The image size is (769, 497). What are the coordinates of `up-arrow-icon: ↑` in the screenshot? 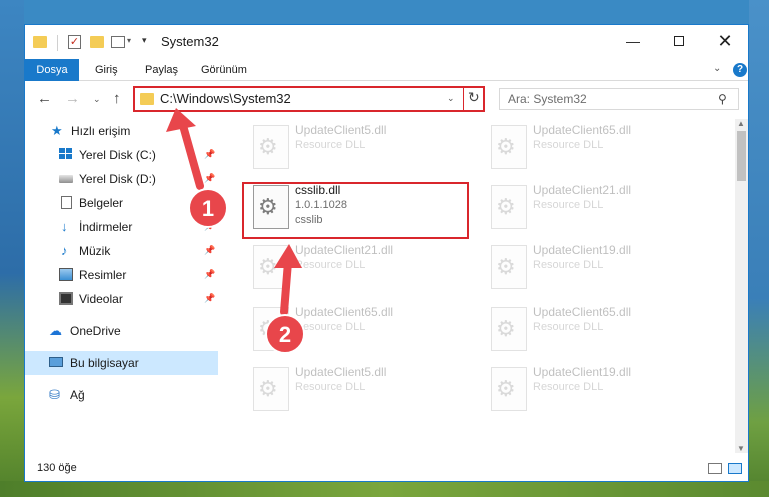 It's located at (117, 98).